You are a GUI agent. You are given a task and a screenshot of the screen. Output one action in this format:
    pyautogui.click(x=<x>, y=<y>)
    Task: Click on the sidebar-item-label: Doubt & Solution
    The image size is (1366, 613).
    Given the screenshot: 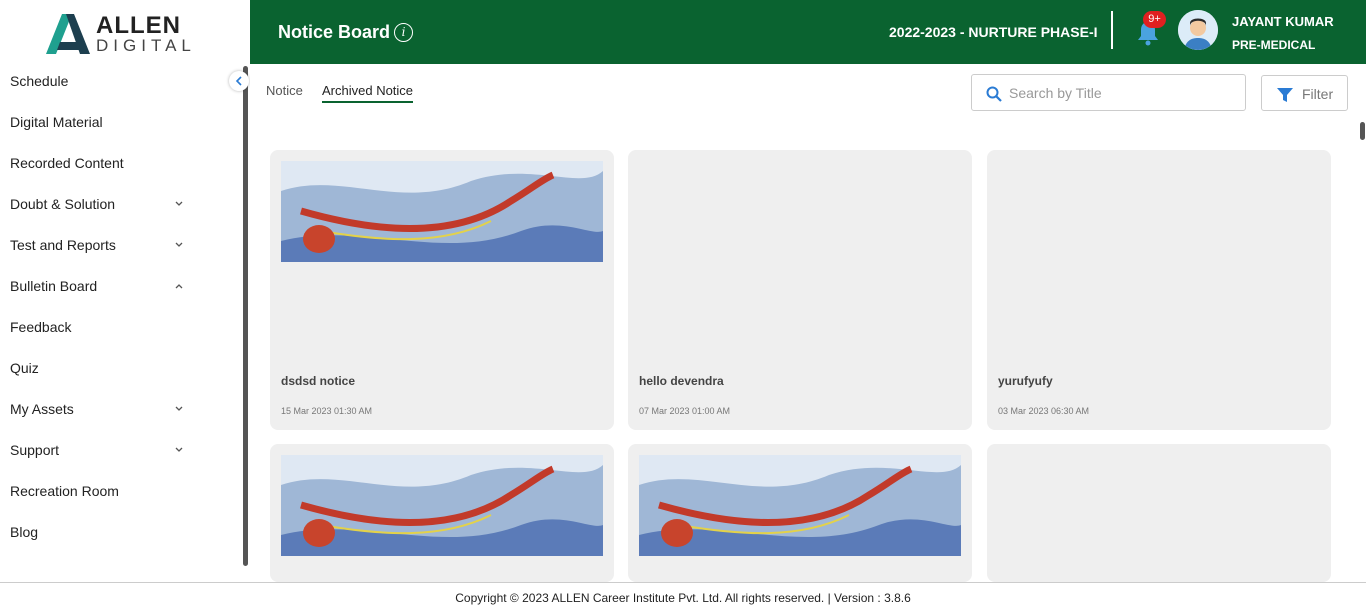 What is the action you would take?
    pyautogui.click(x=63, y=204)
    